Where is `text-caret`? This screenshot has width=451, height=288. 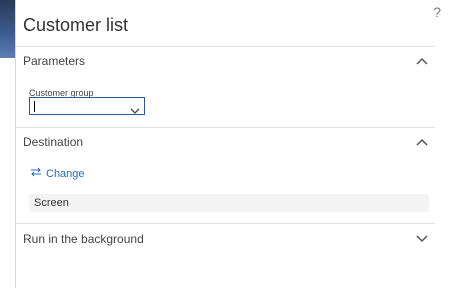 text-caret is located at coordinates (34, 106).